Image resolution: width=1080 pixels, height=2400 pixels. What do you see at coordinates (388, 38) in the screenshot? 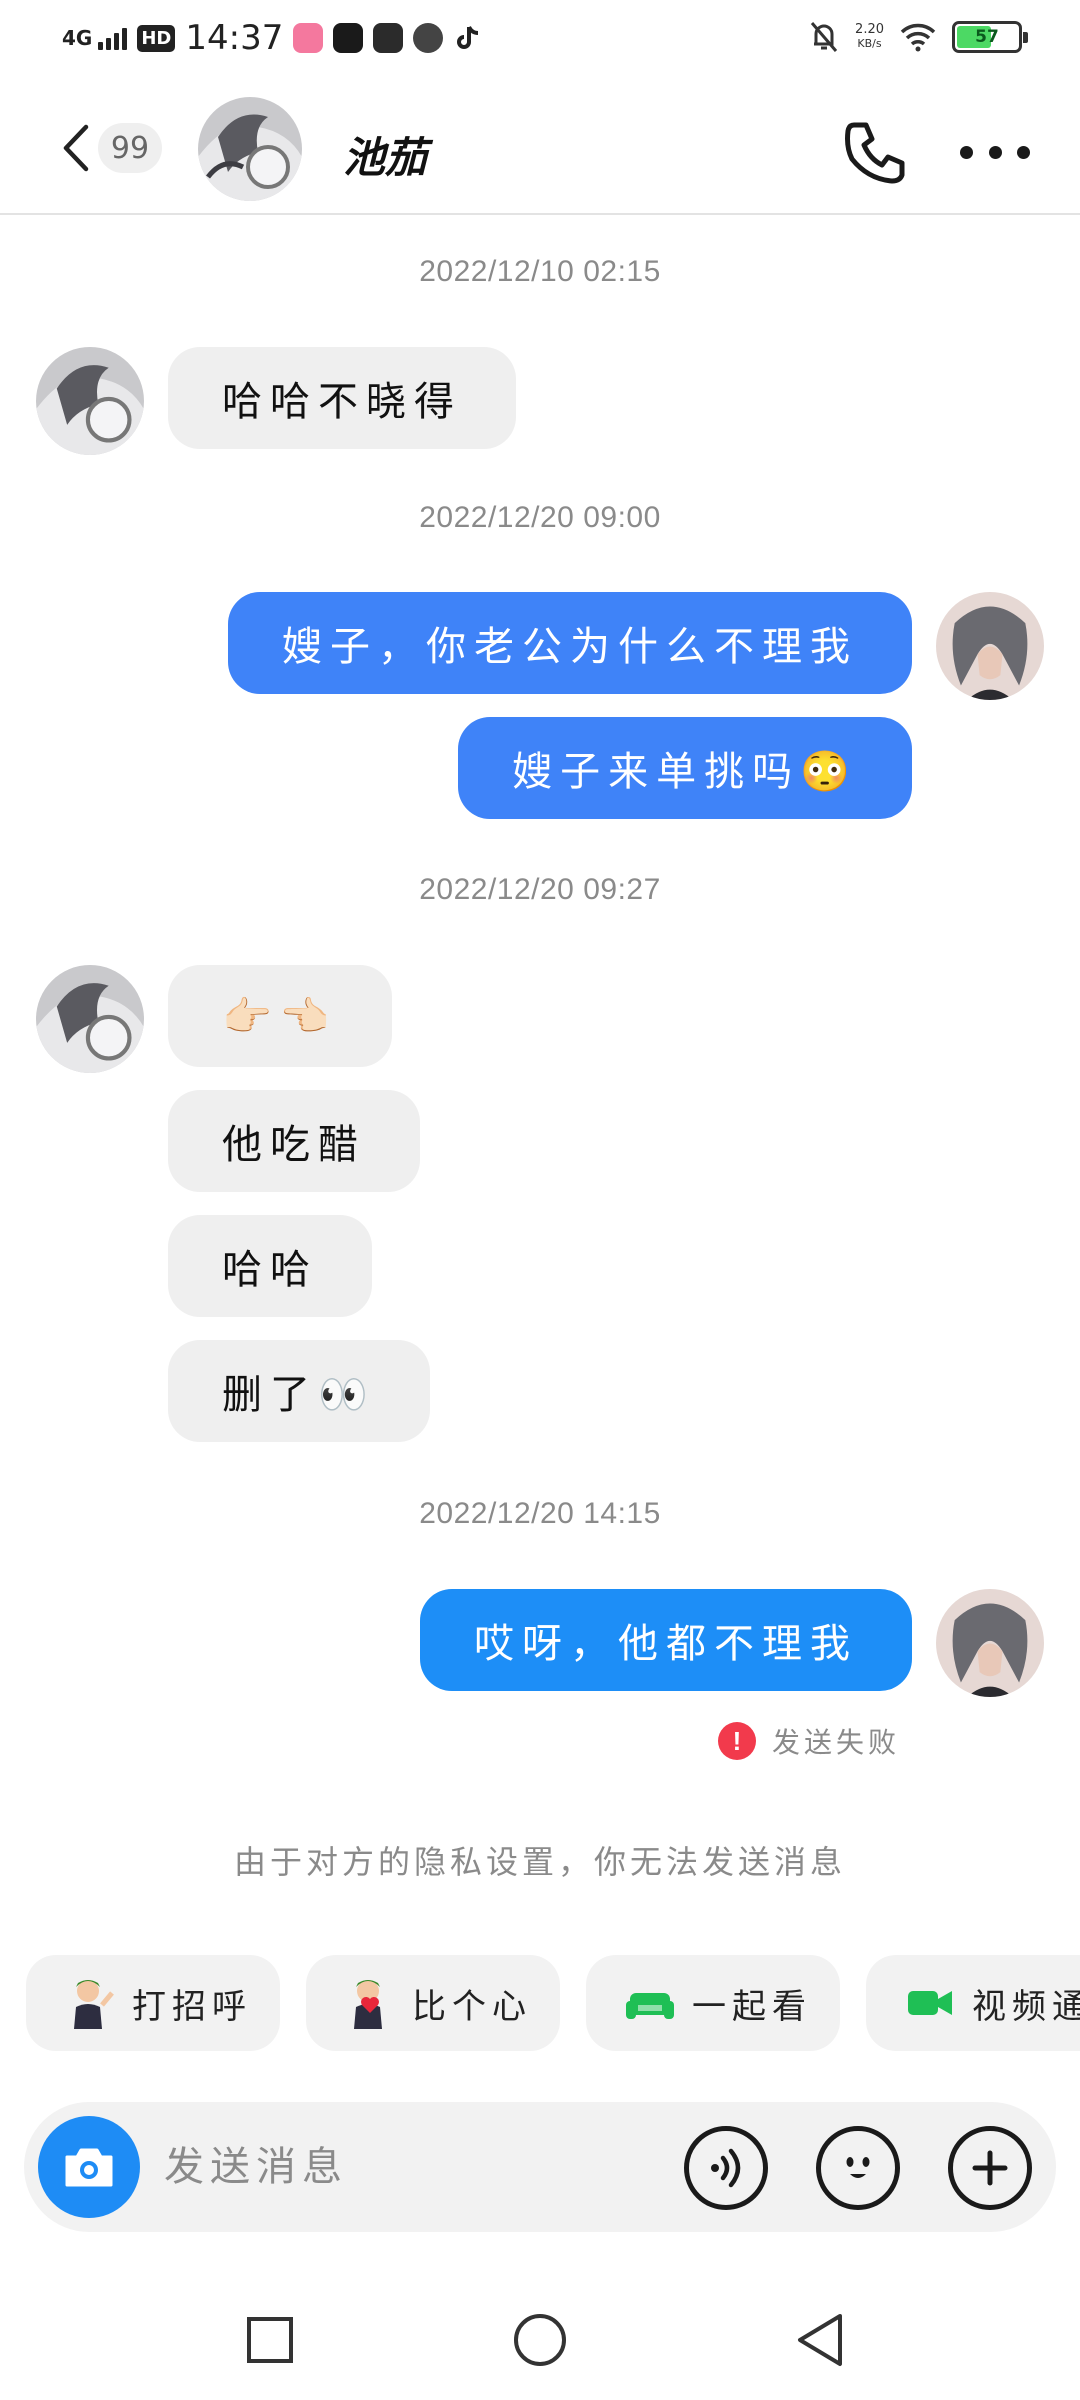
I see `alipay-app-icon` at bounding box center [388, 38].